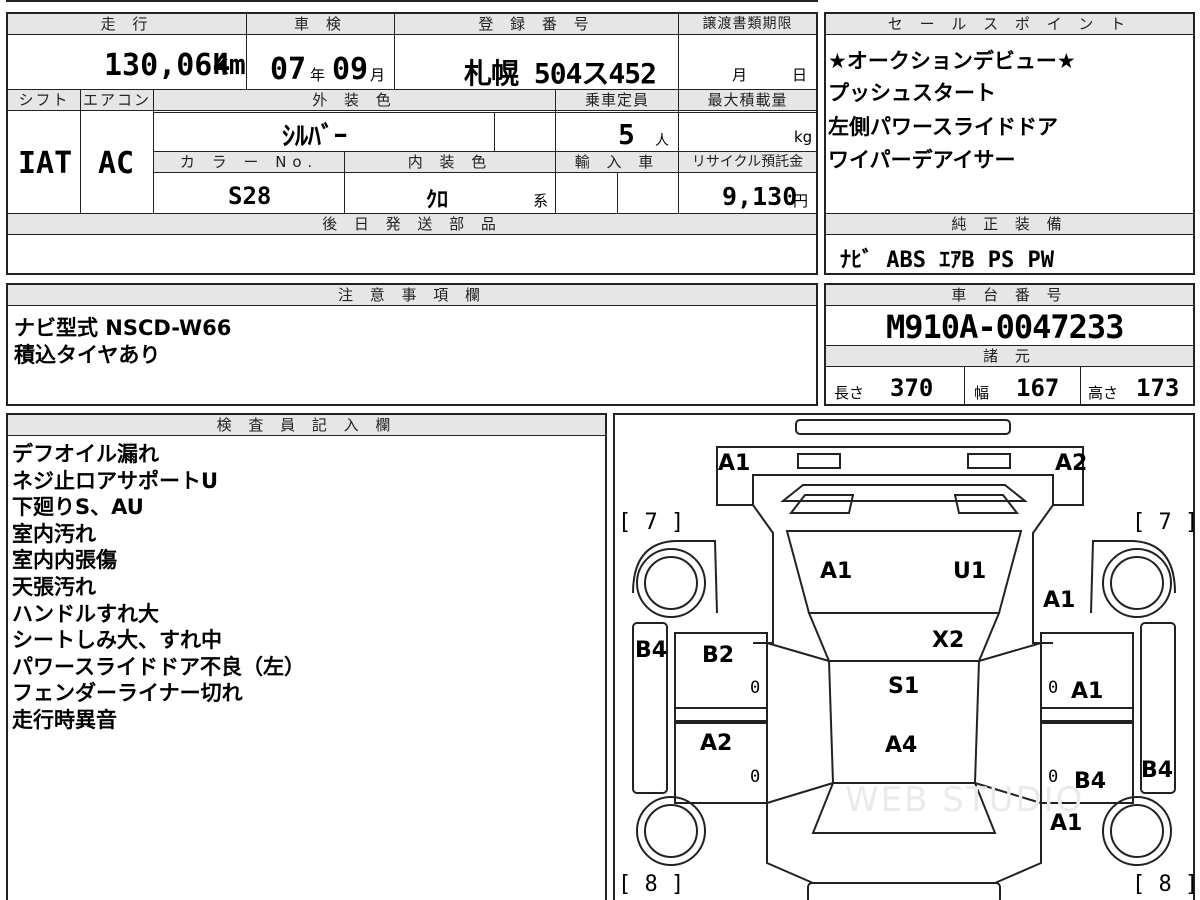  I want to click on capacity-unit: 人, so click(662, 141).